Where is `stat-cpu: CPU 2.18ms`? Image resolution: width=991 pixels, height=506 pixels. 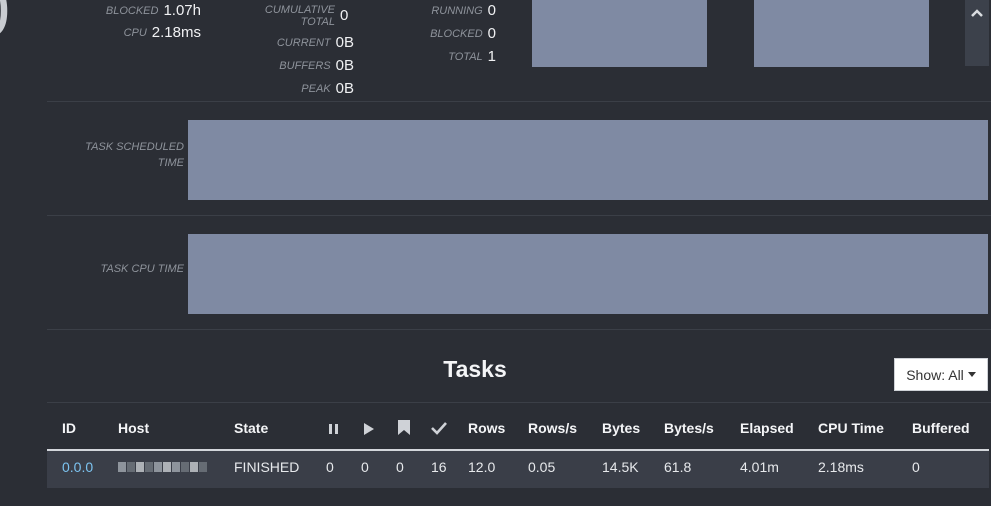 stat-cpu: CPU 2.18ms is located at coordinates (140, 33).